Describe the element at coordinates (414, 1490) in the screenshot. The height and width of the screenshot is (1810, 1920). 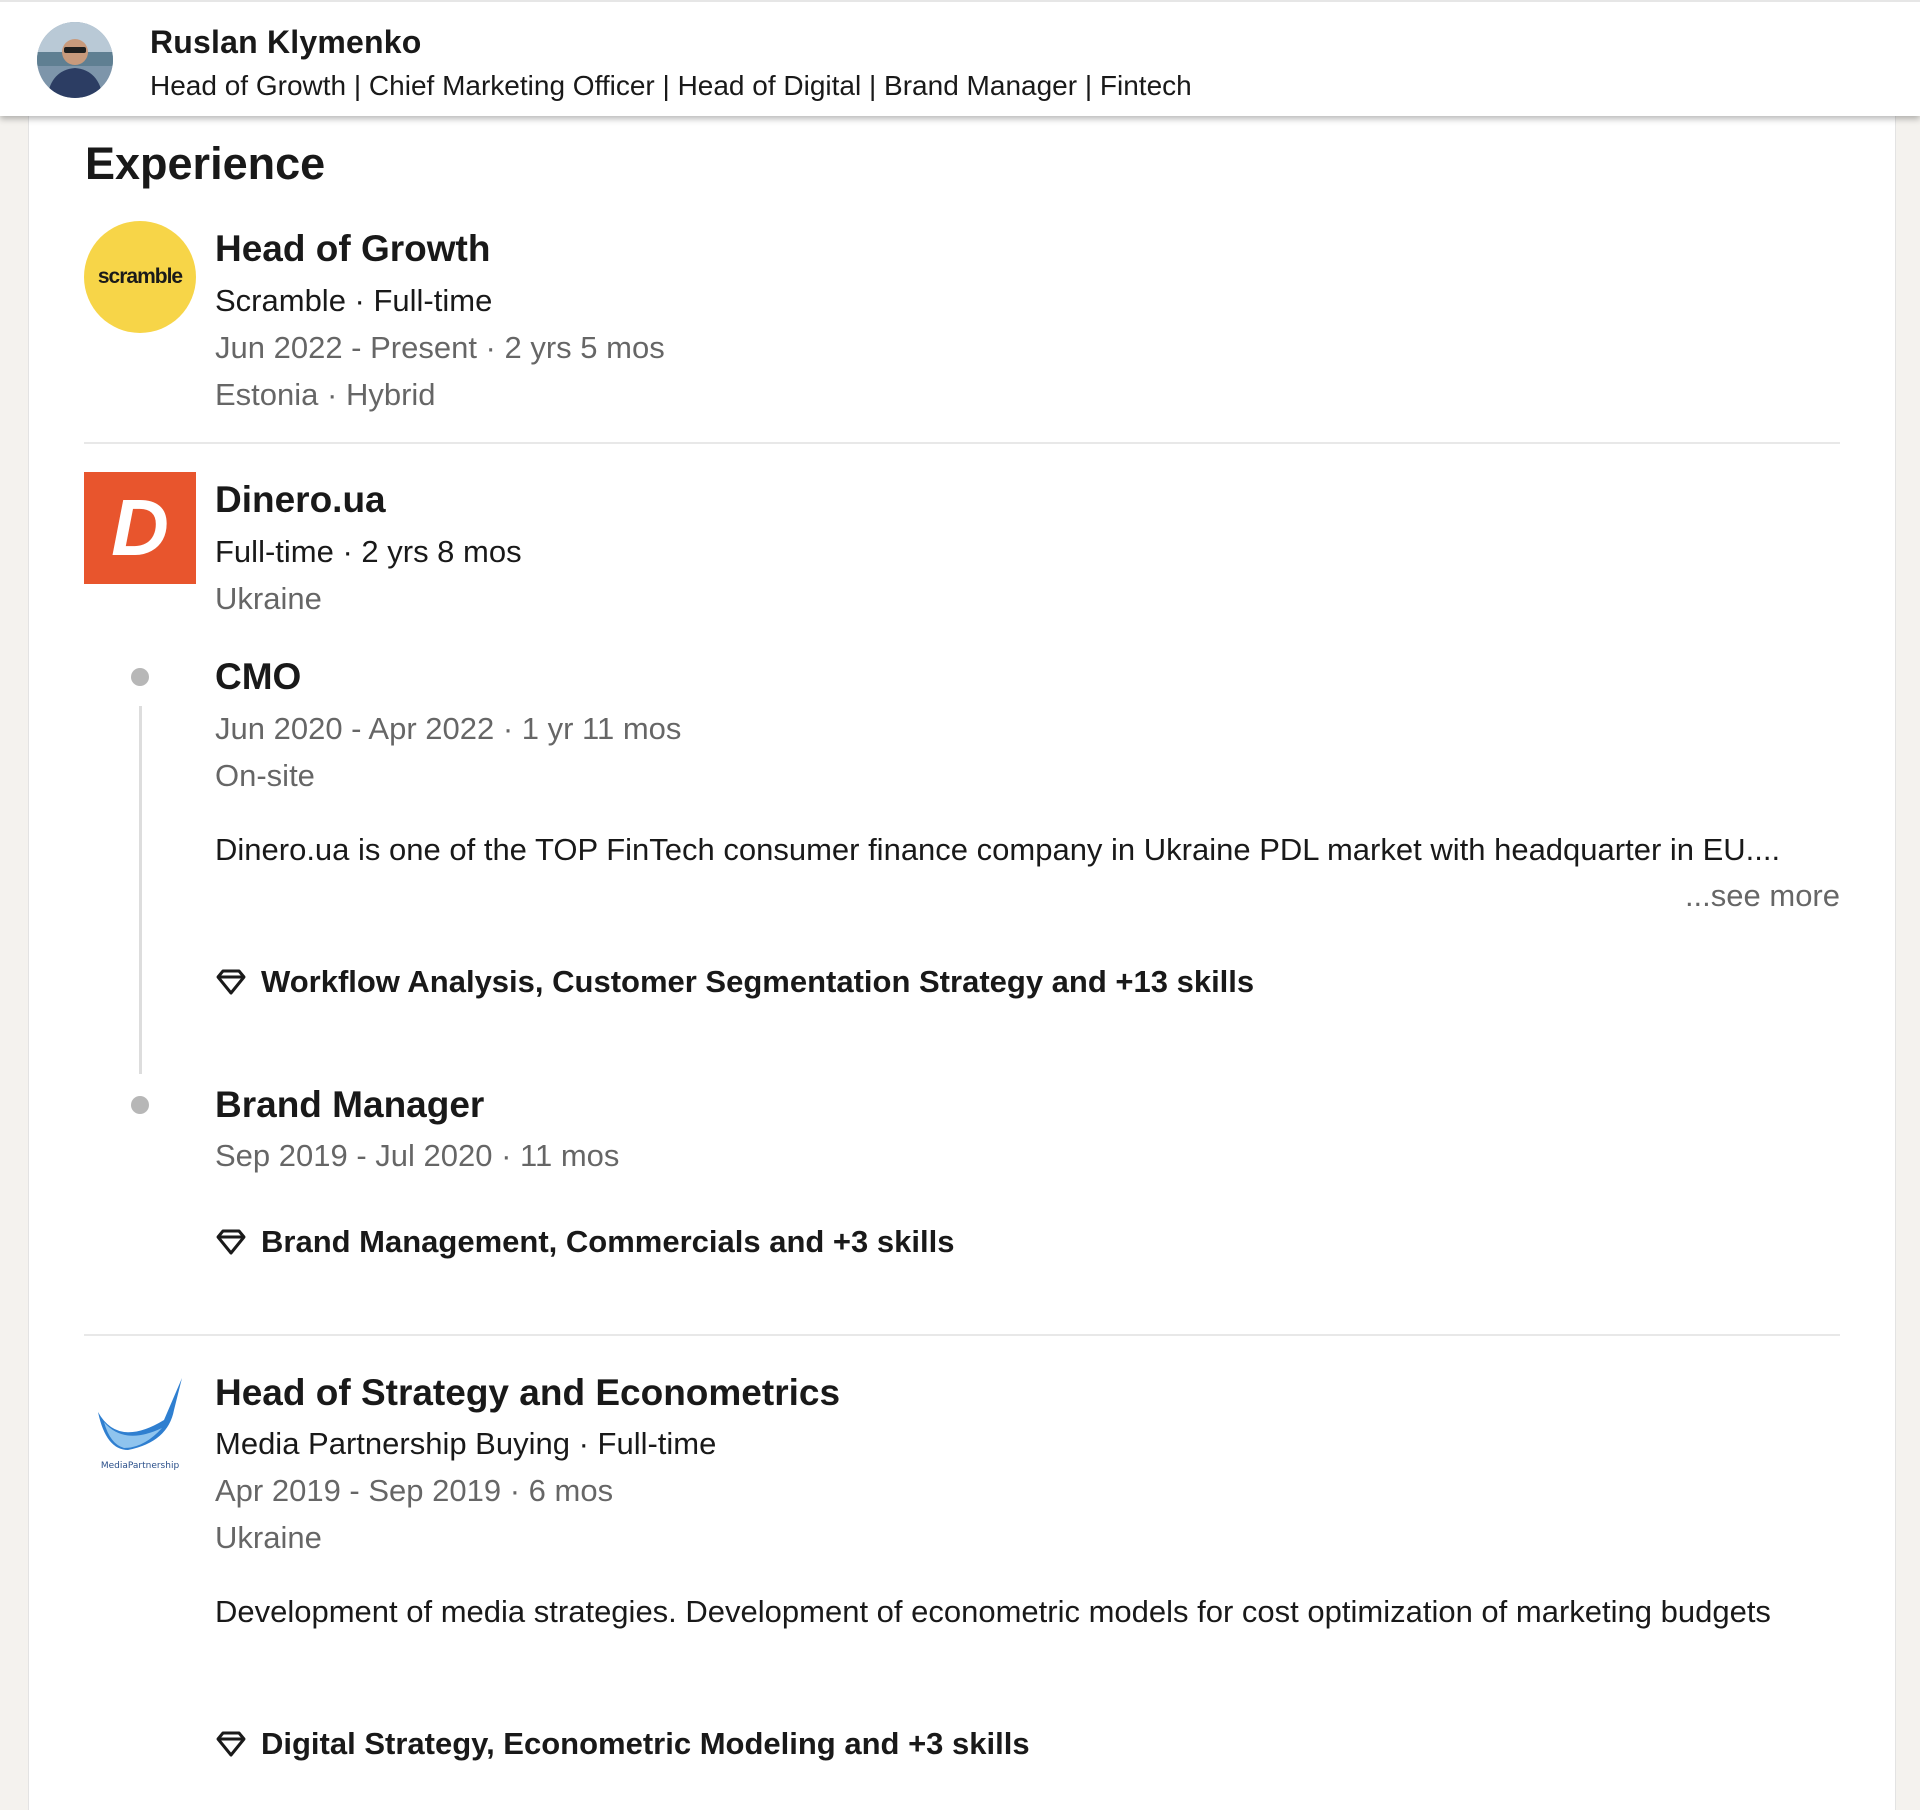
I see `job-dates: Apr 2019 - Sep 2019 · 6 mos` at that location.